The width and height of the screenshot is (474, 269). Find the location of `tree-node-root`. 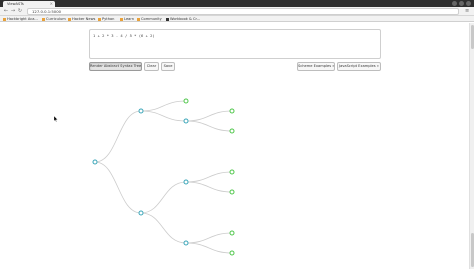

tree-node-root is located at coordinates (95, 162).